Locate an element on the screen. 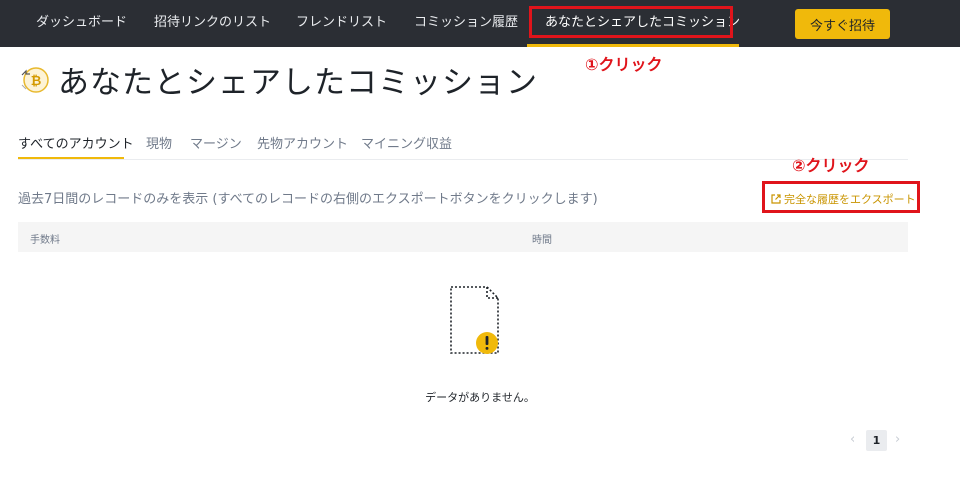  tab-margin: マージン is located at coordinates (216, 142).